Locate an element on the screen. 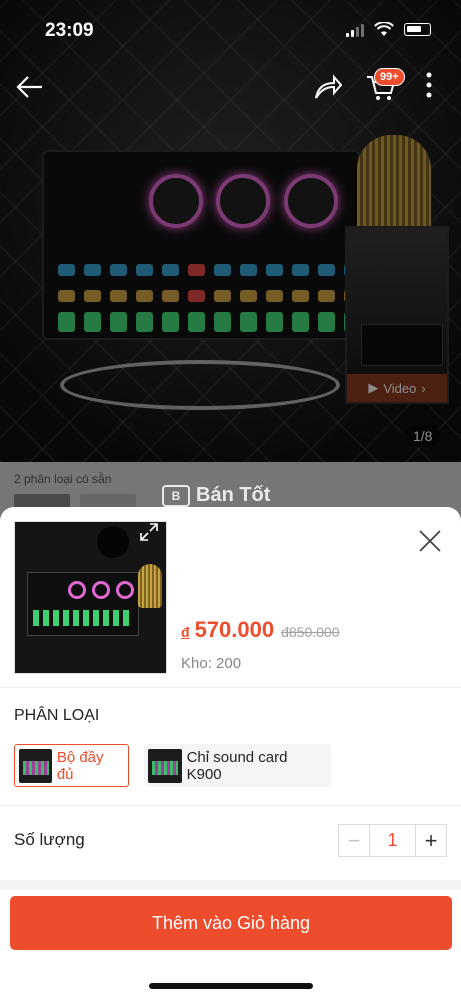 The height and width of the screenshot is (1000, 461). status-bar: 23:09 is located at coordinates (230, 25).